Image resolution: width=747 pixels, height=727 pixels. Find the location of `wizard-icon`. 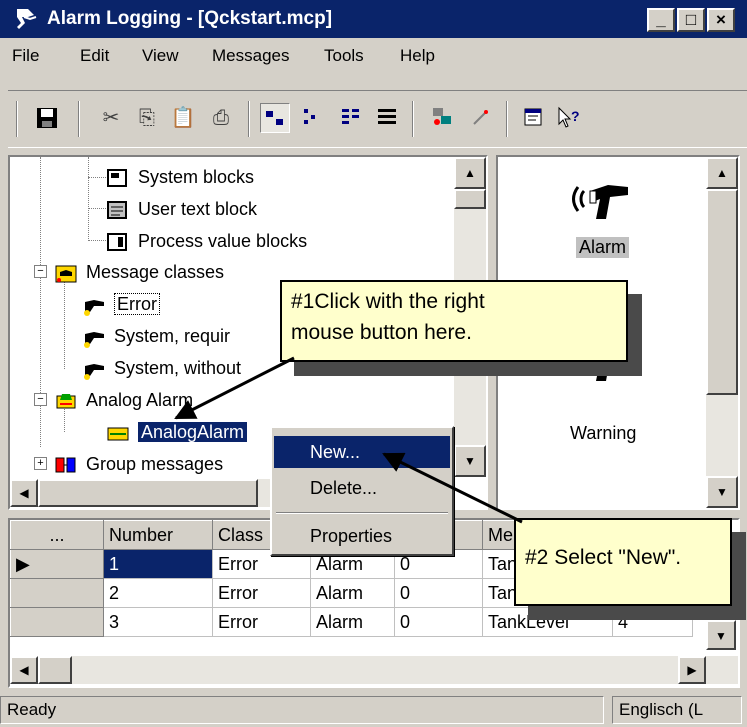

wizard-icon is located at coordinates (443, 118).